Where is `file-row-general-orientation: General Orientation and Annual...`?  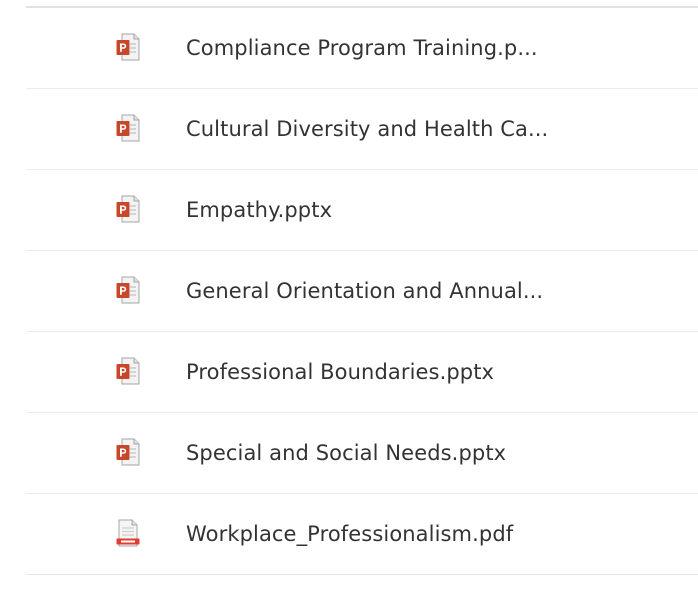
file-row-general-orientation: General Orientation and Annual... is located at coordinates (362, 291).